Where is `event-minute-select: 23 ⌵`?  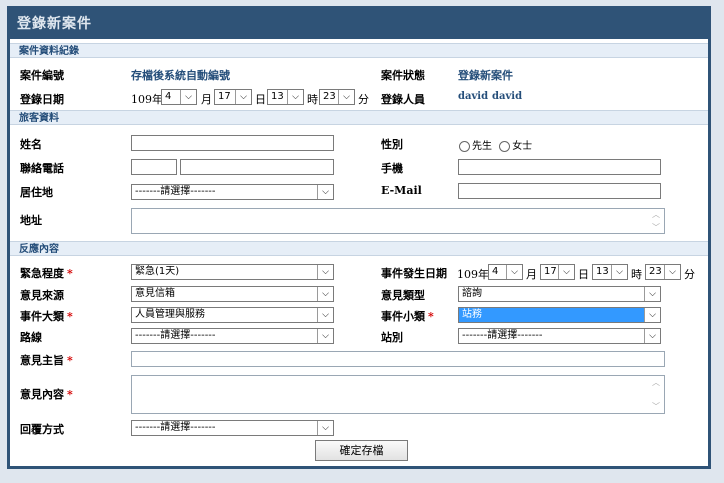
event-minute-select: 23 ⌵ is located at coordinates (663, 272).